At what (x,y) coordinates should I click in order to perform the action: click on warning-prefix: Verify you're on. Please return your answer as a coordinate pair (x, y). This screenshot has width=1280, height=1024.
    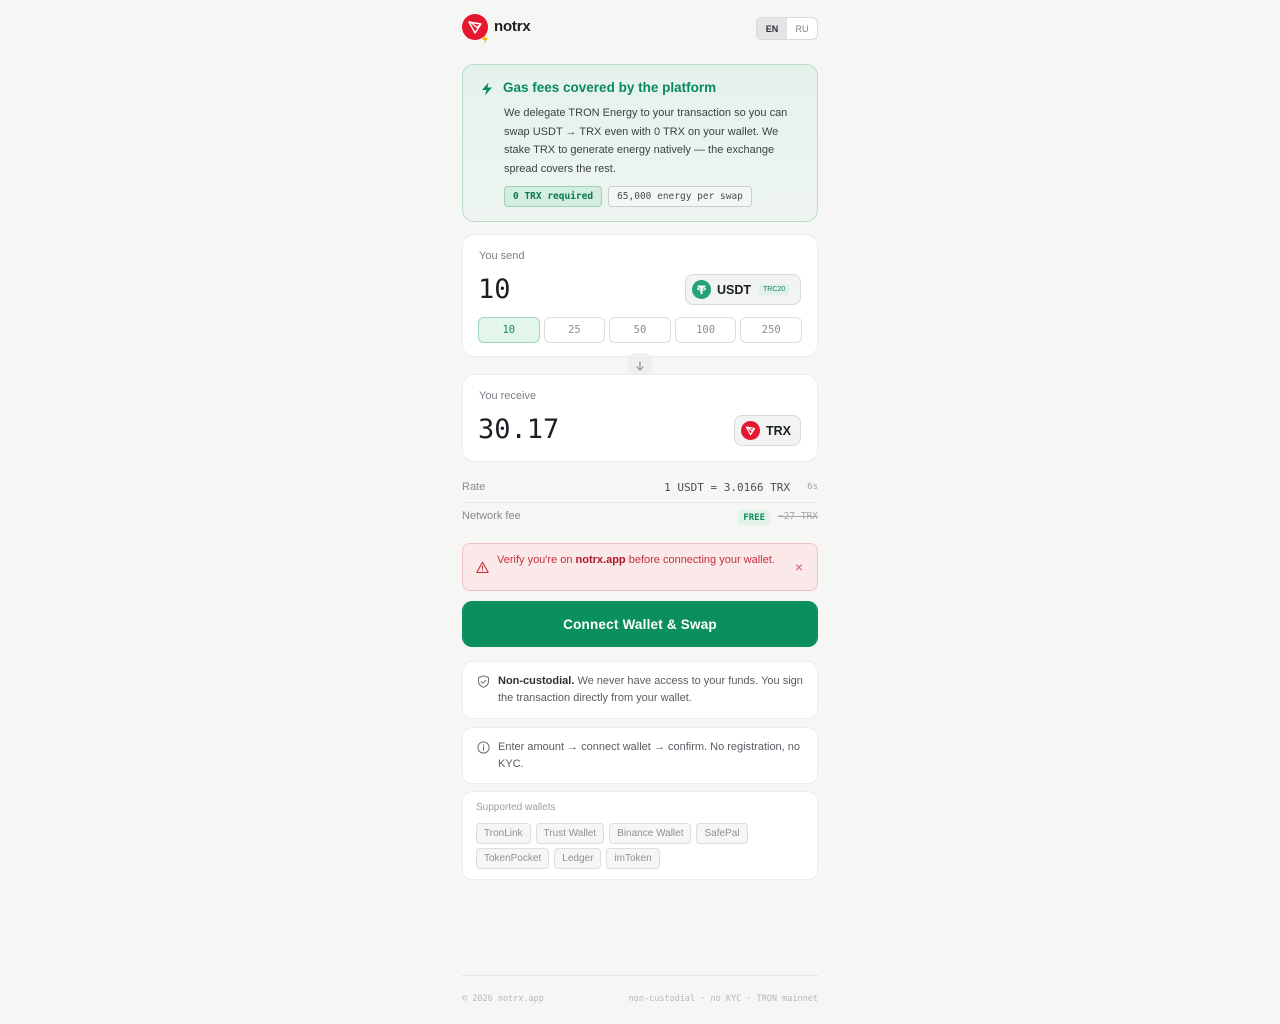
    Looking at the image, I should click on (536, 560).